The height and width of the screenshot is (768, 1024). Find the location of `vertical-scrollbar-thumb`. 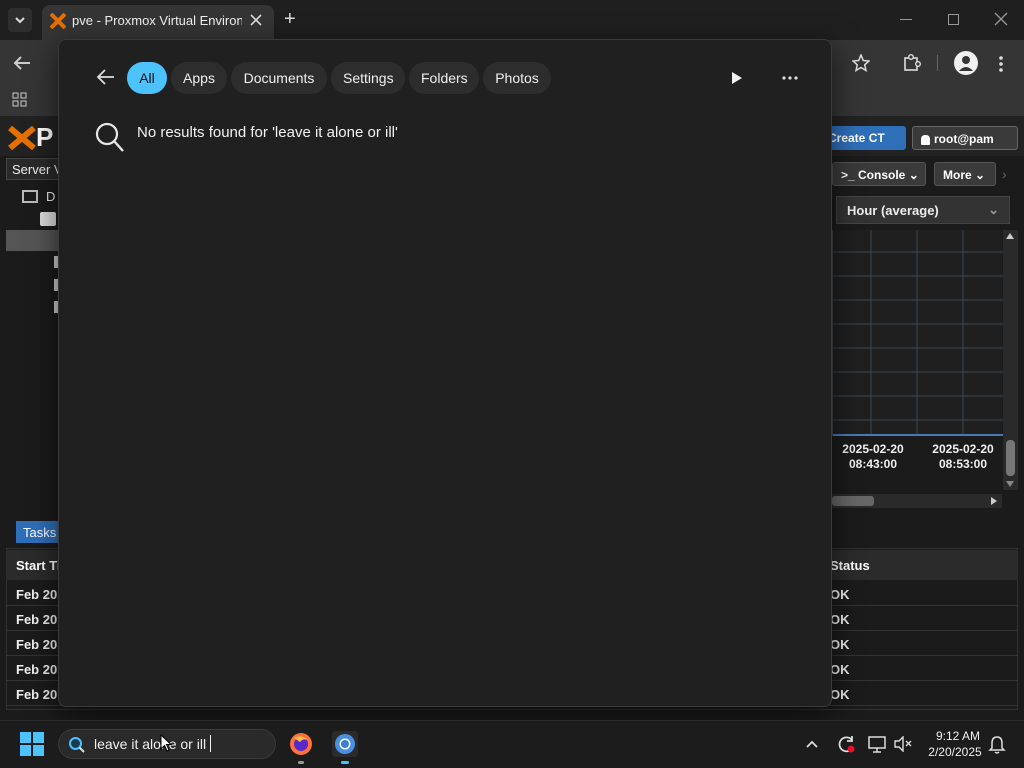

vertical-scrollbar-thumb is located at coordinates (1010, 458).